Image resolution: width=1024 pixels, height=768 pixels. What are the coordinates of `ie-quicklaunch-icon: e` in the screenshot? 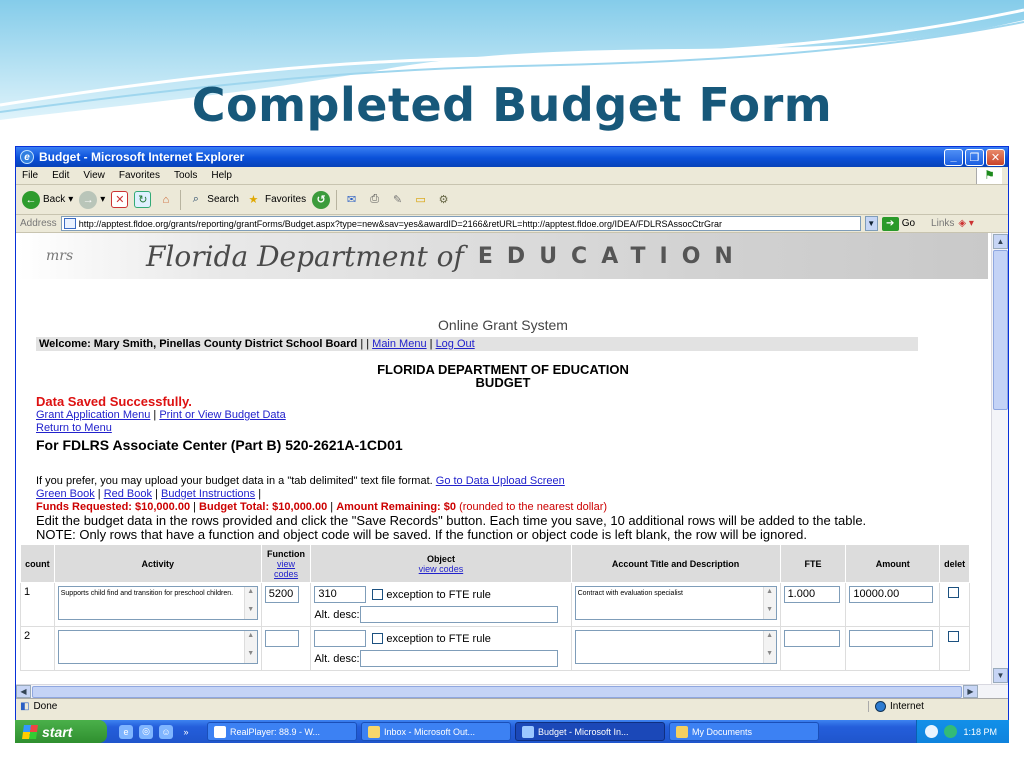 It's located at (126, 731).